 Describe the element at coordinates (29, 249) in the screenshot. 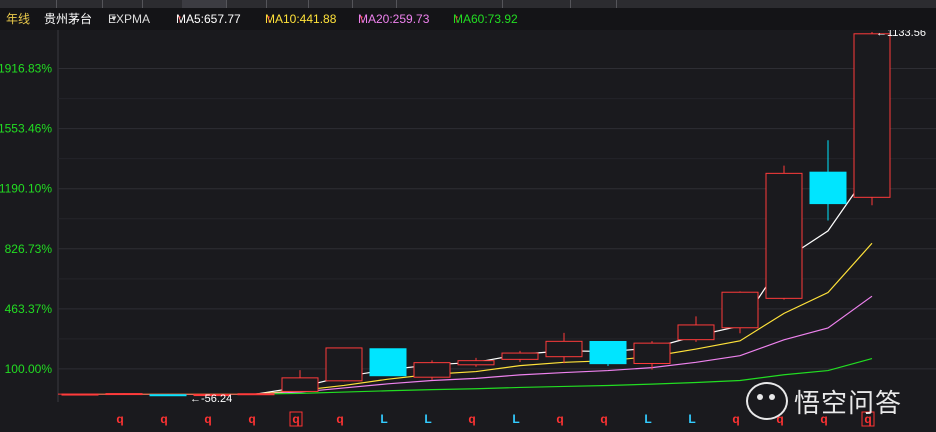

I see `y-tick-label: 826.73%` at that location.